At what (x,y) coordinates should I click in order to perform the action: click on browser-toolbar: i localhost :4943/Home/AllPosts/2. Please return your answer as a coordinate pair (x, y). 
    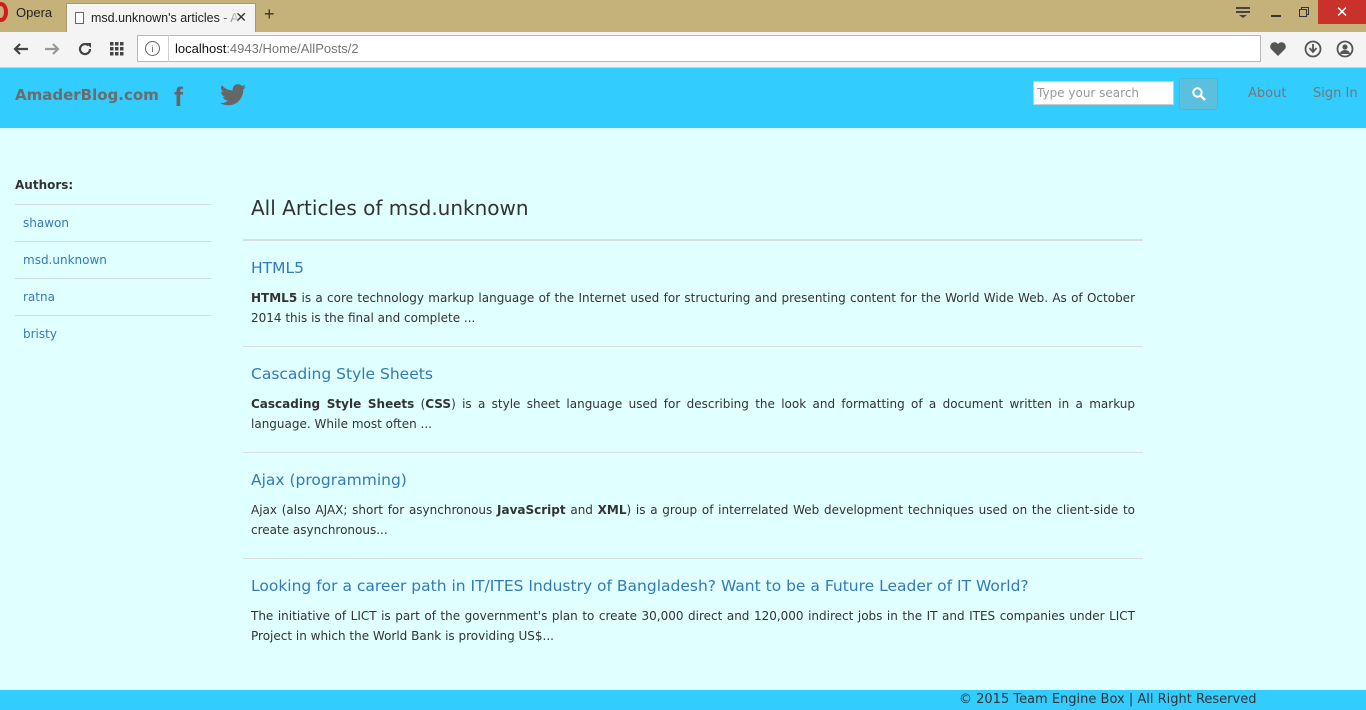
    Looking at the image, I should click on (683, 50).